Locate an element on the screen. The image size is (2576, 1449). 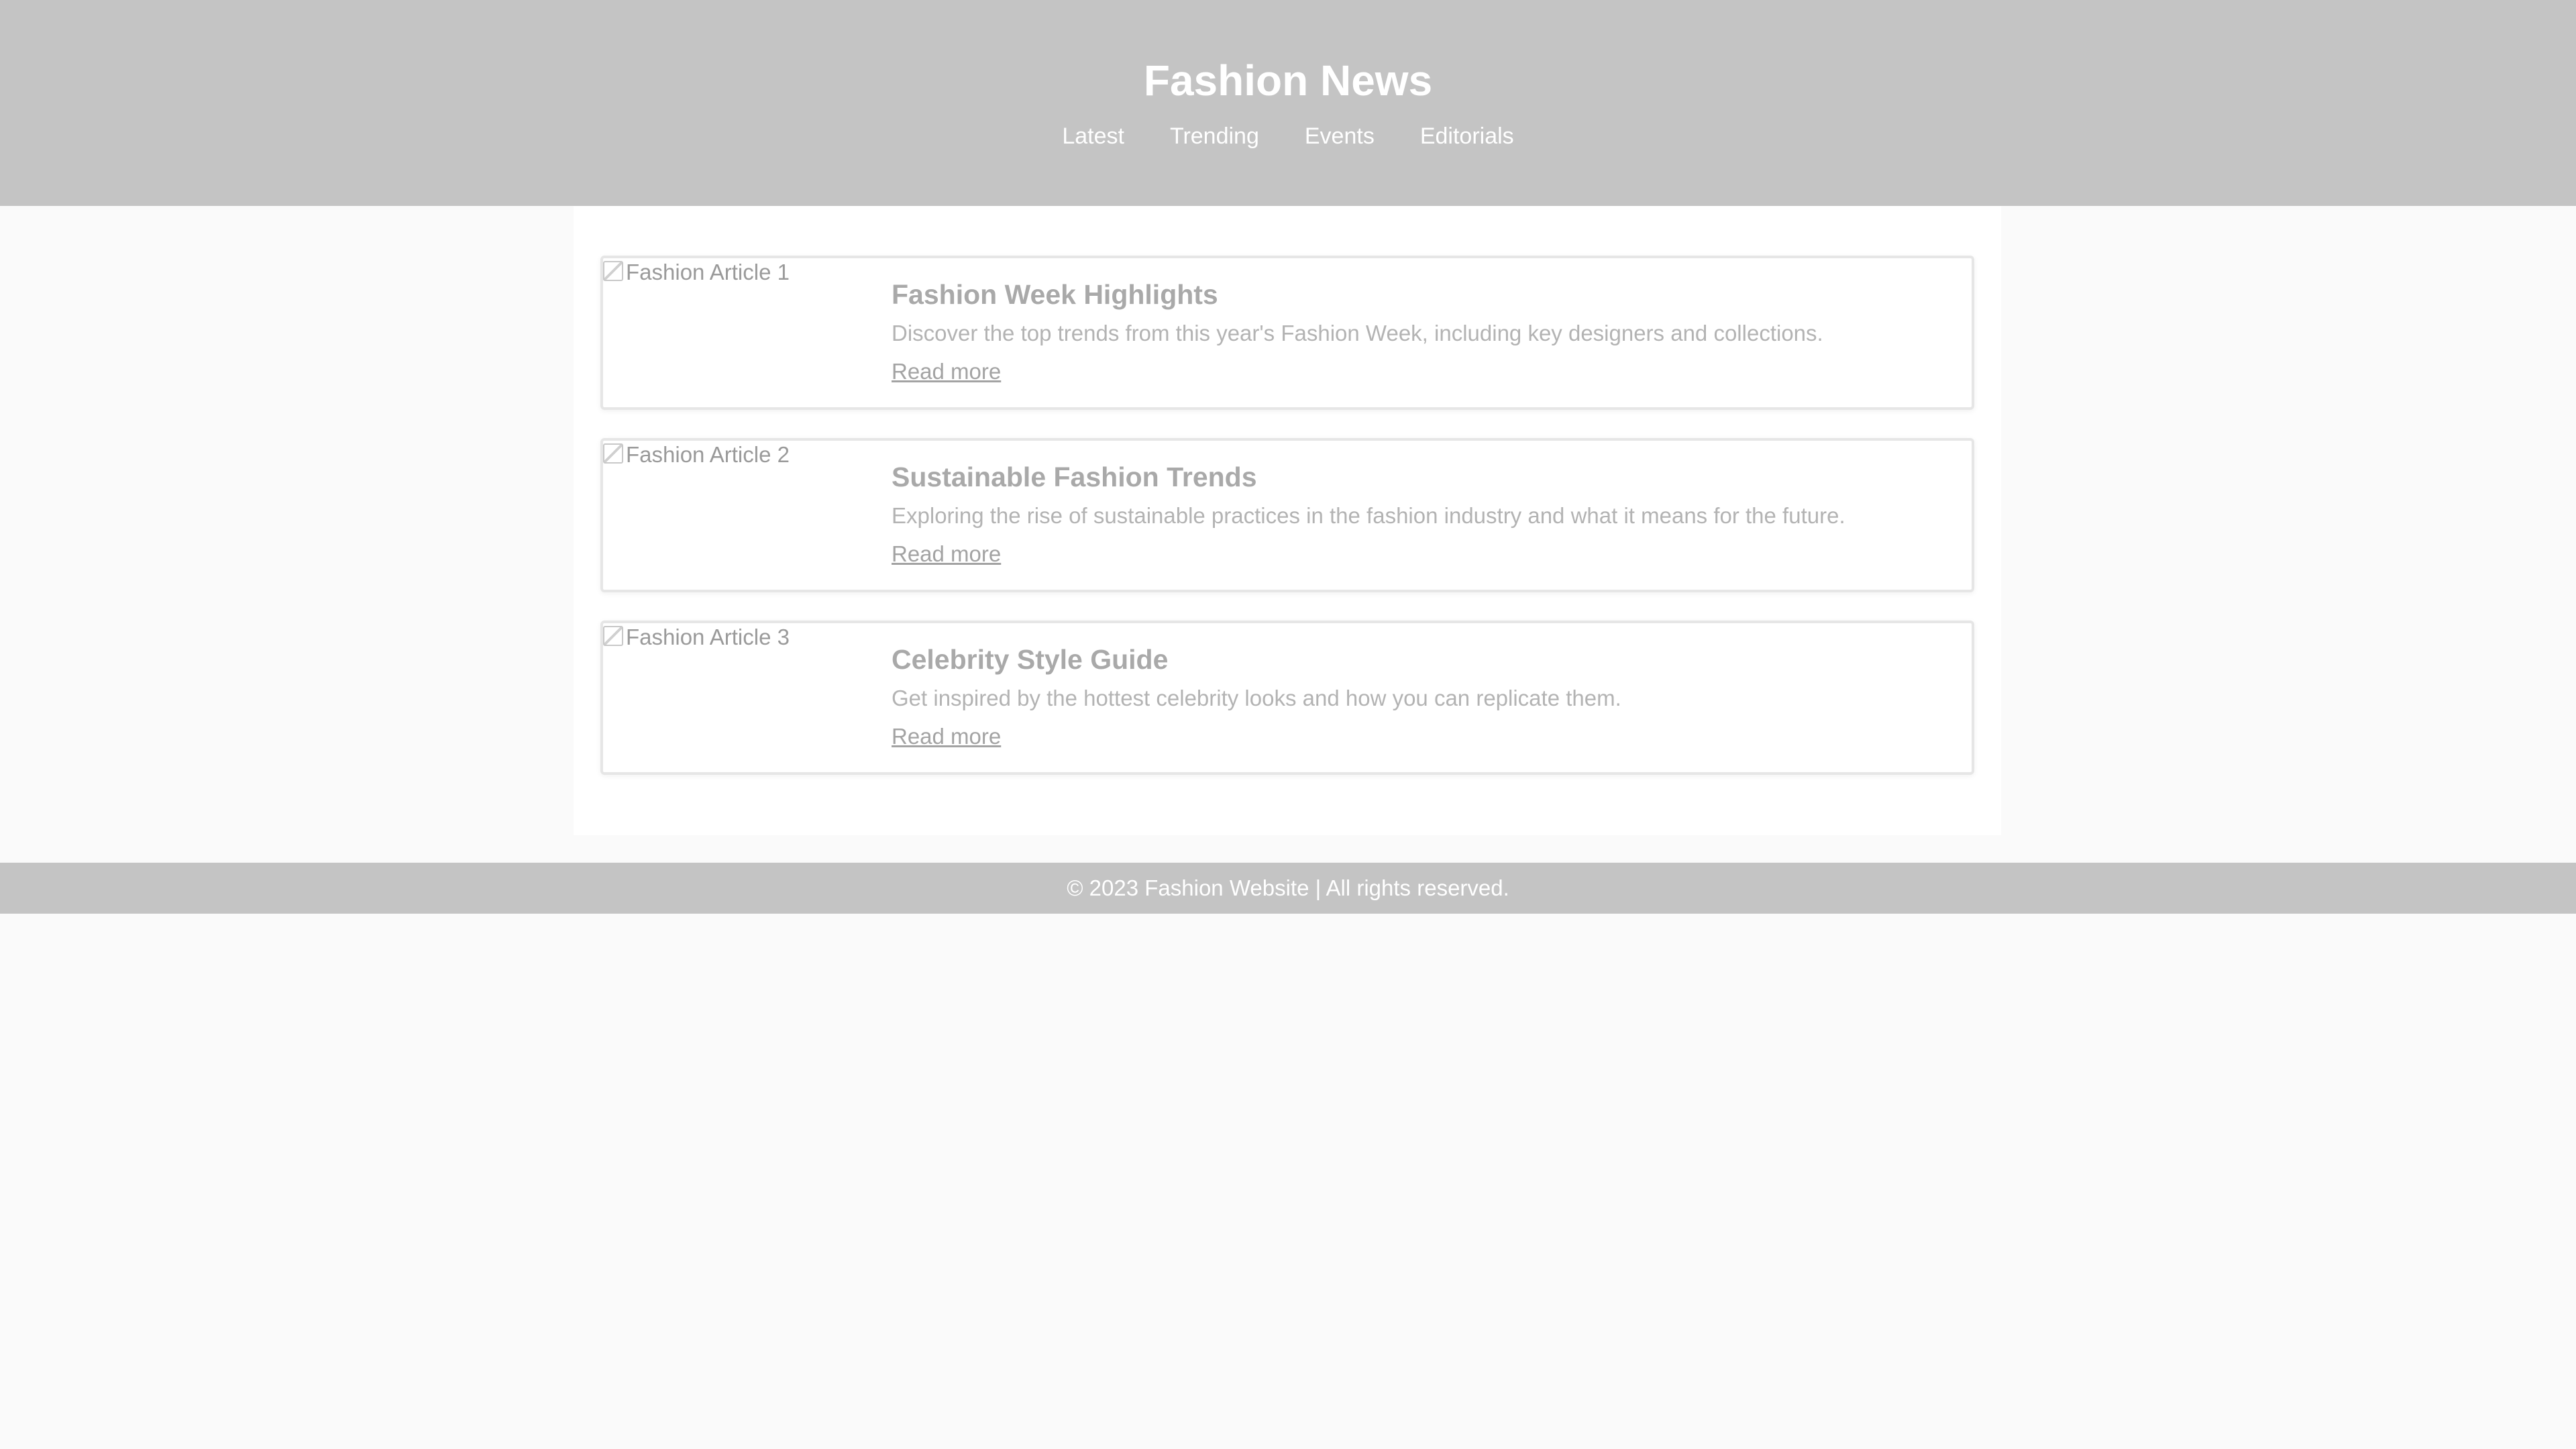
main-nav: Latest Trending Events Editorials is located at coordinates (1288, 136).